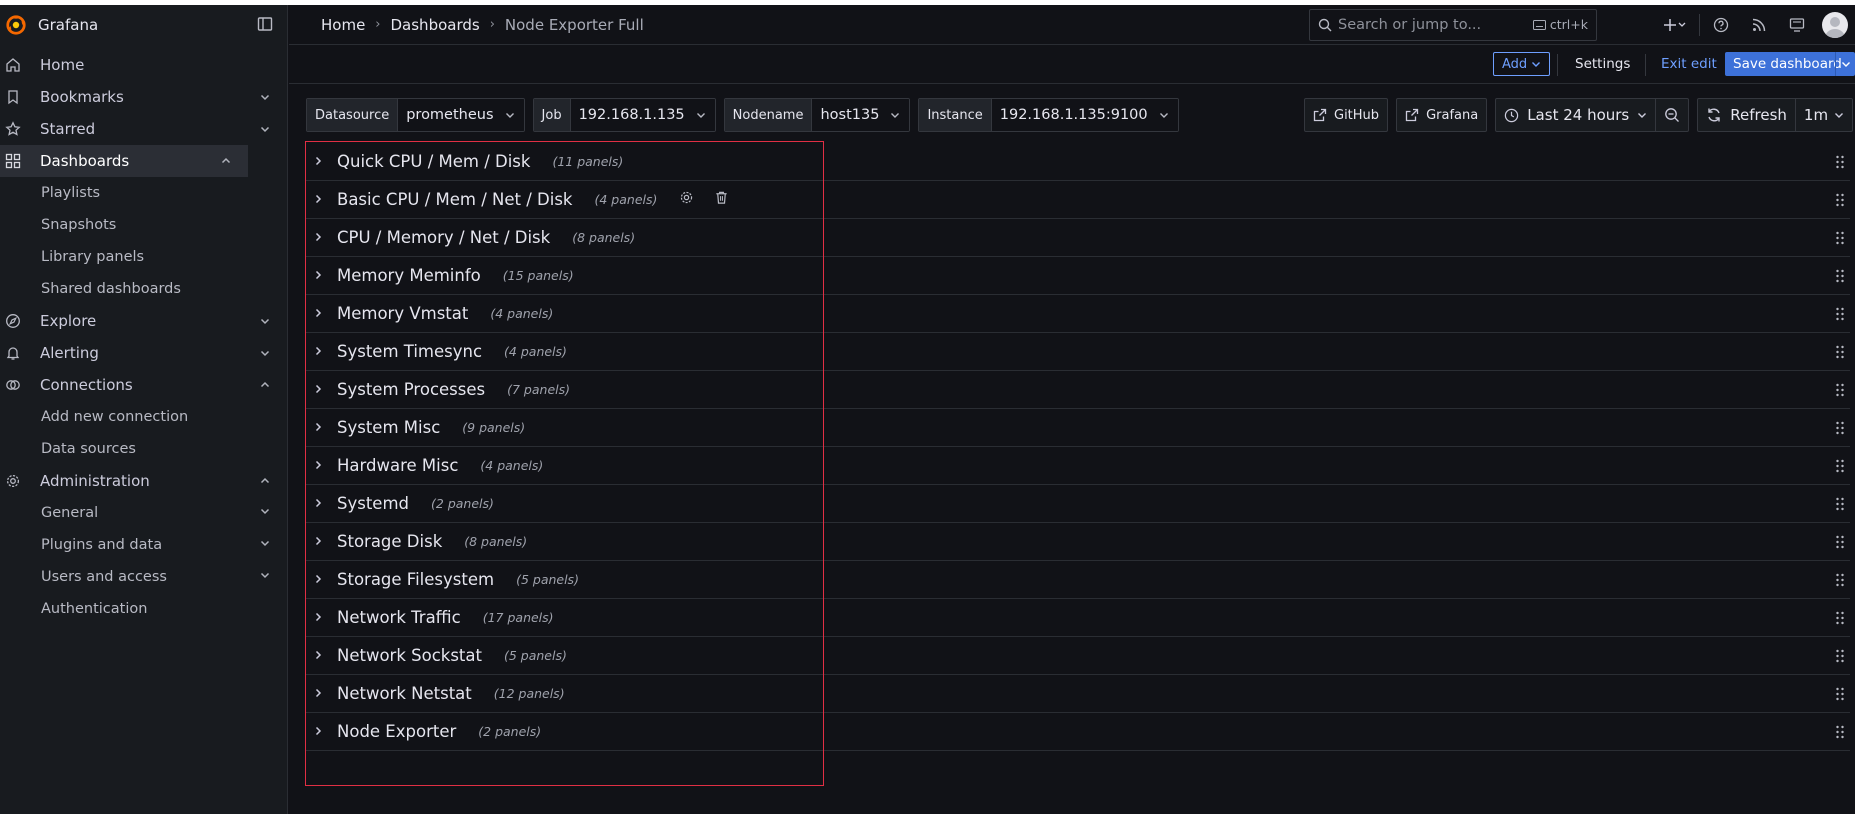  What do you see at coordinates (143, 353) in the screenshot?
I see `sidebar-item-alerting: Alerting` at bounding box center [143, 353].